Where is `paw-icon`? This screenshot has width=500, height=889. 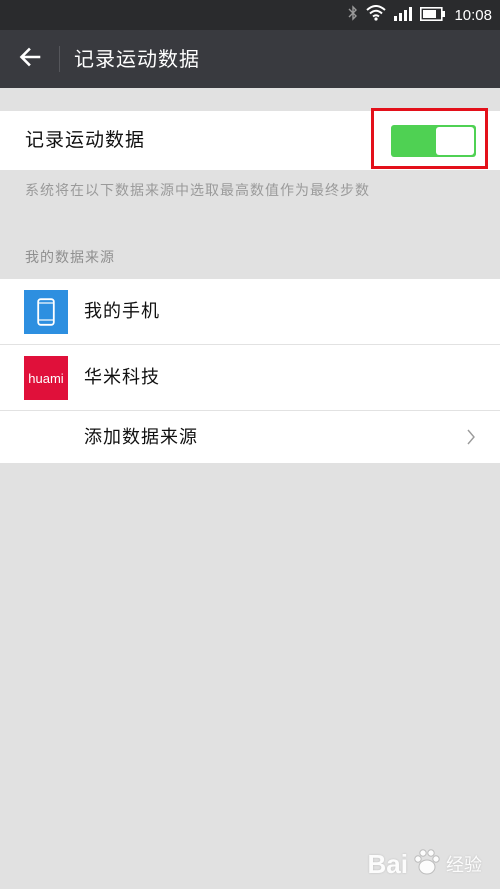 paw-icon is located at coordinates (427, 864).